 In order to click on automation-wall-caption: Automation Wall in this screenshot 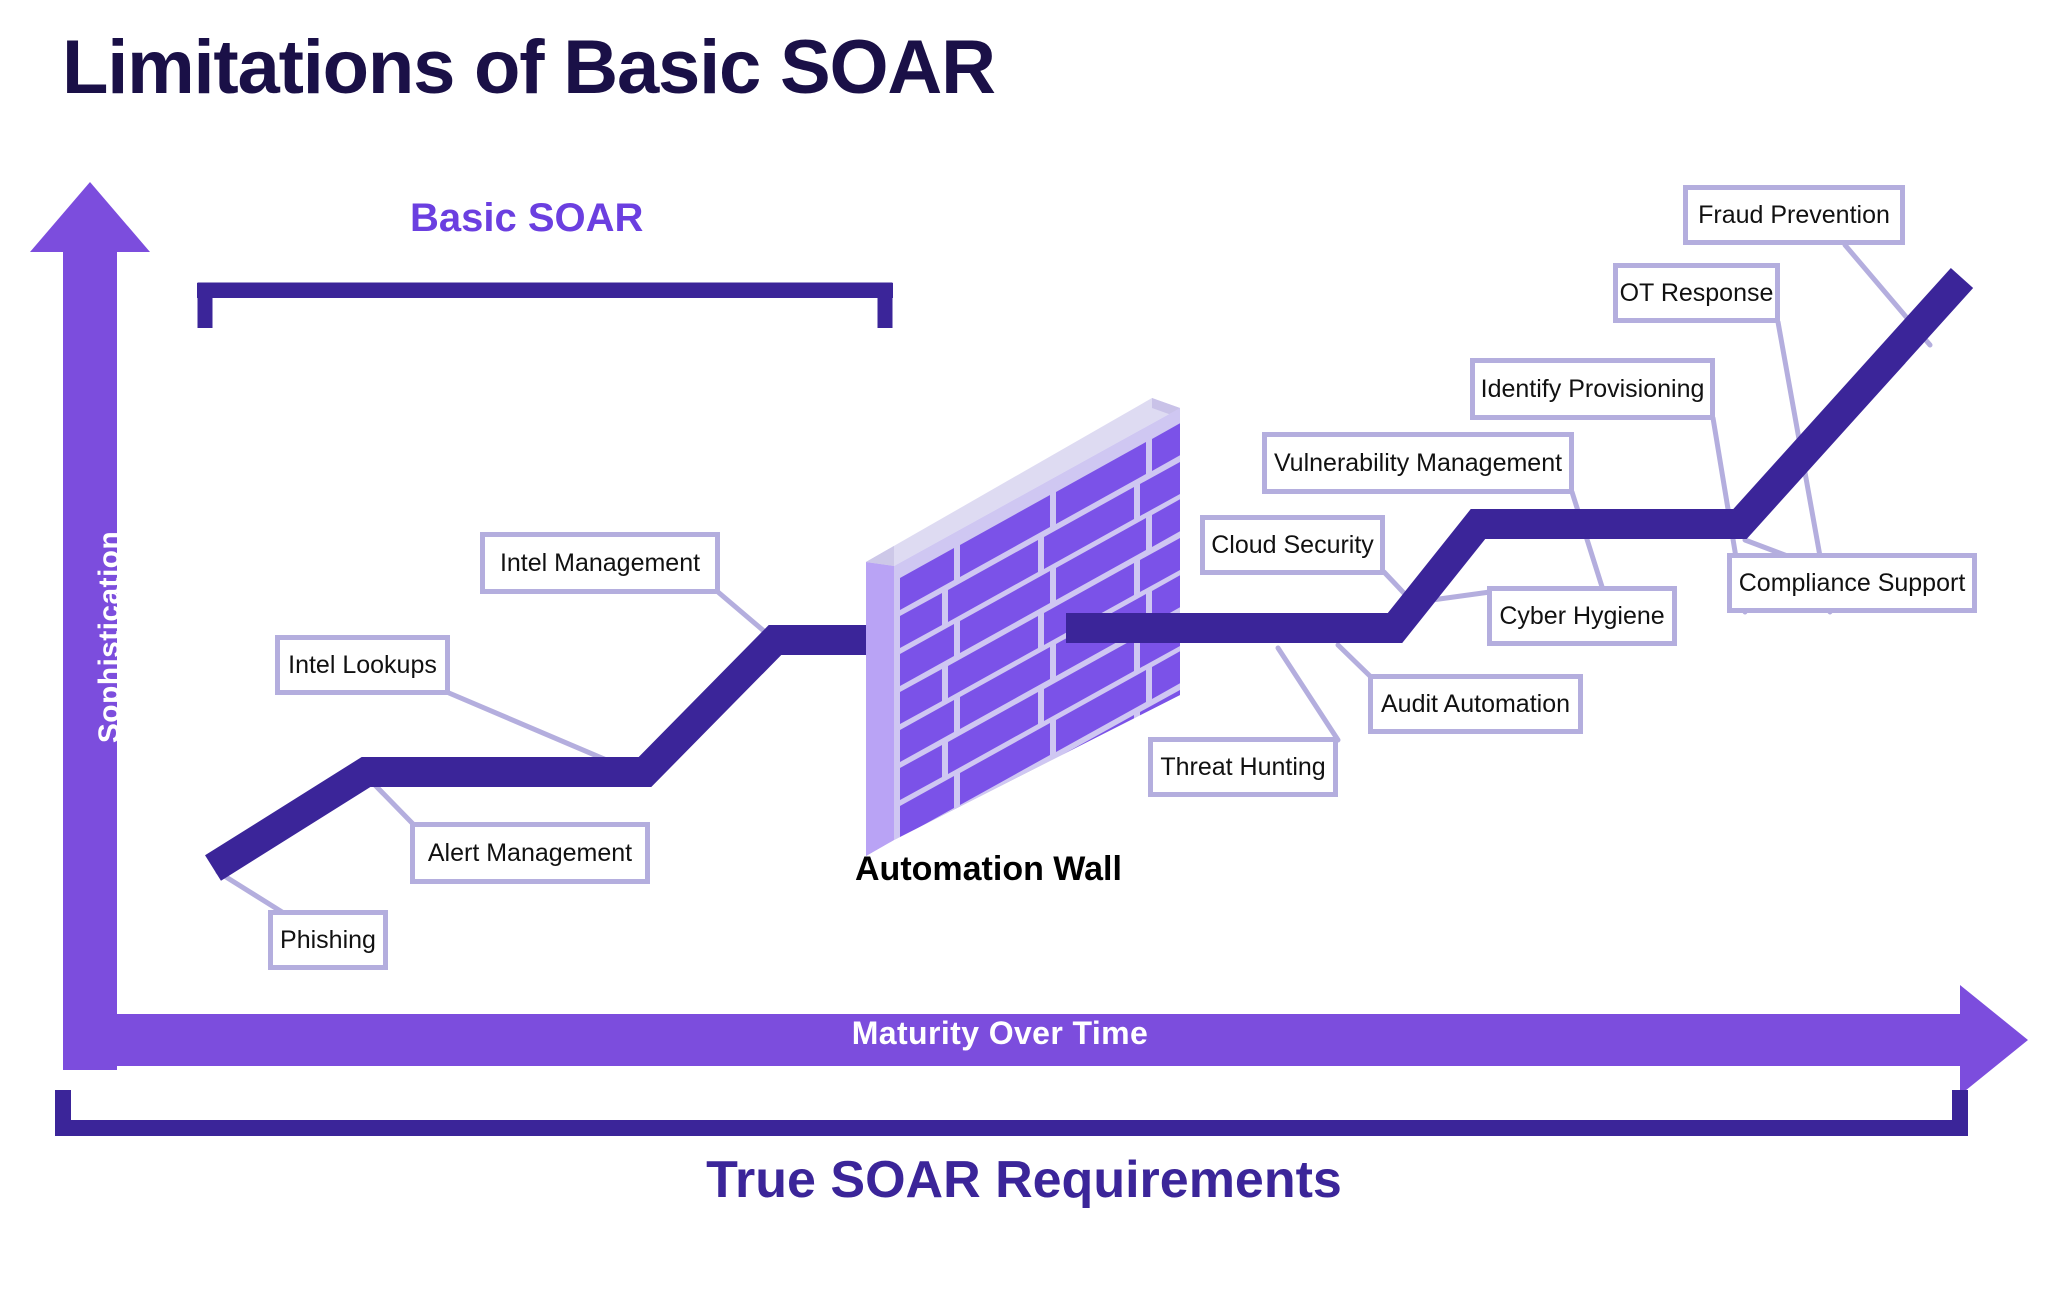, I will do `click(988, 869)`.